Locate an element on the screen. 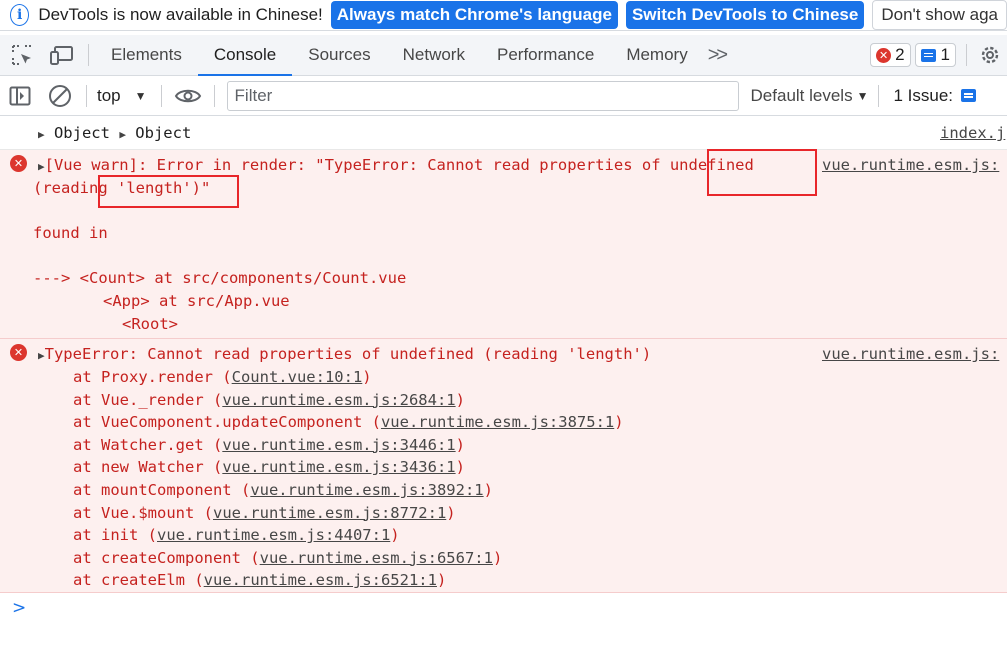  live-expression-eye-icon is located at coordinates (188, 96).